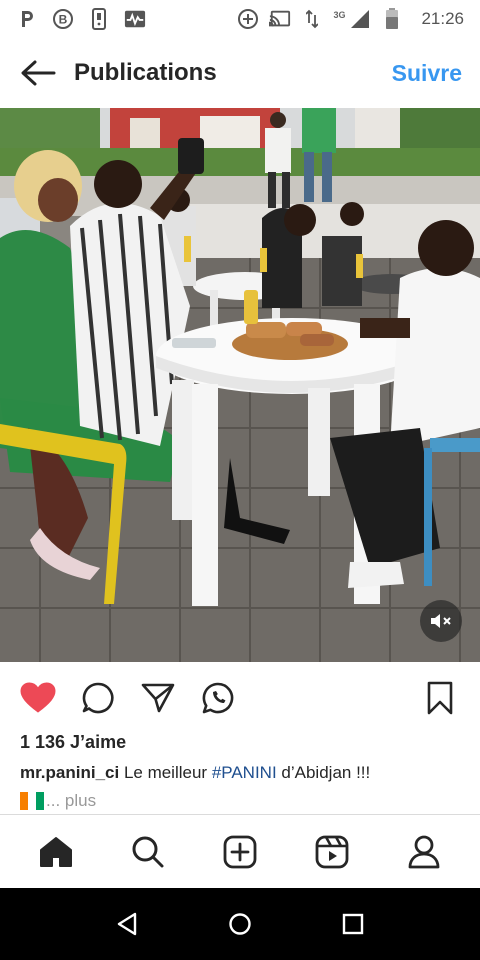 The height and width of the screenshot is (960, 480). I want to click on comment-button, so click(98, 698).